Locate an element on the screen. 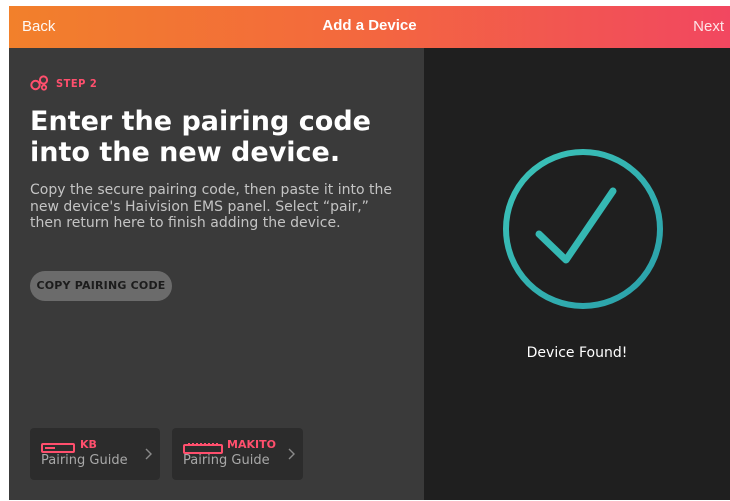  device-found-indicator is located at coordinates (583, 231).